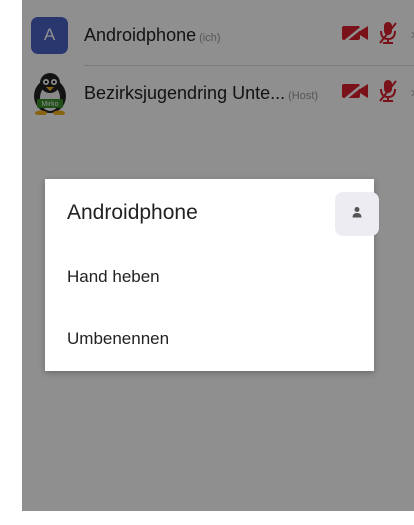  Describe the element at coordinates (113, 277) in the screenshot. I see `raise-hand-option: Hand heben` at that location.